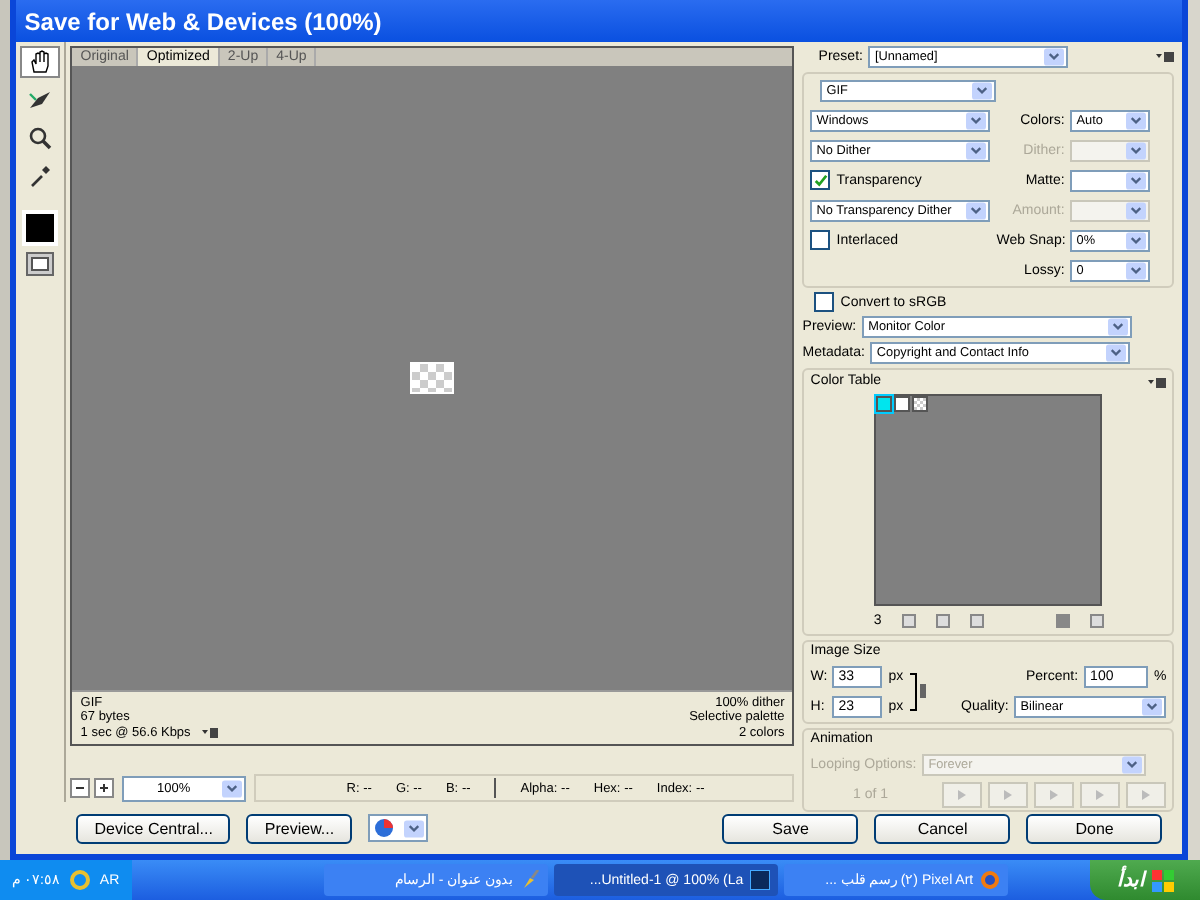 This screenshot has width=1200, height=900. Describe the element at coordinates (759, 880) in the screenshot. I see `app-icon` at that location.